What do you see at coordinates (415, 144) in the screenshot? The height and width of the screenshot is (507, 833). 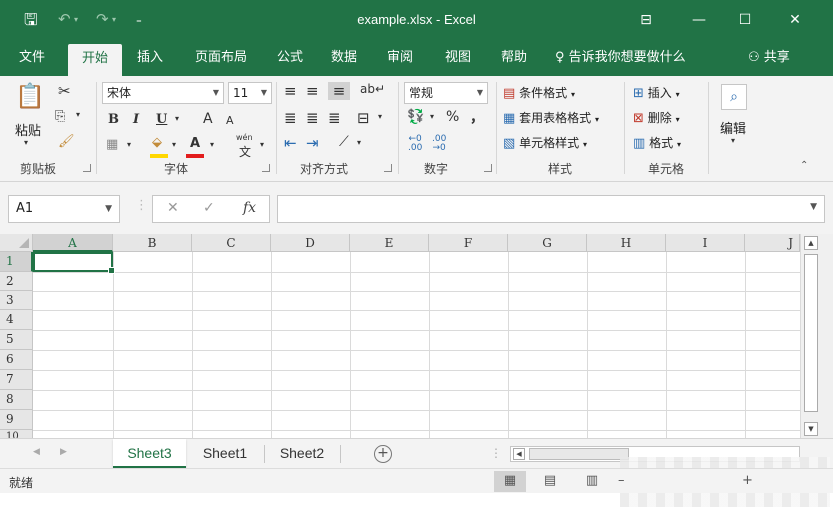 I see `increase-decimal-icon: ←0.00` at bounding box center [415, 144].